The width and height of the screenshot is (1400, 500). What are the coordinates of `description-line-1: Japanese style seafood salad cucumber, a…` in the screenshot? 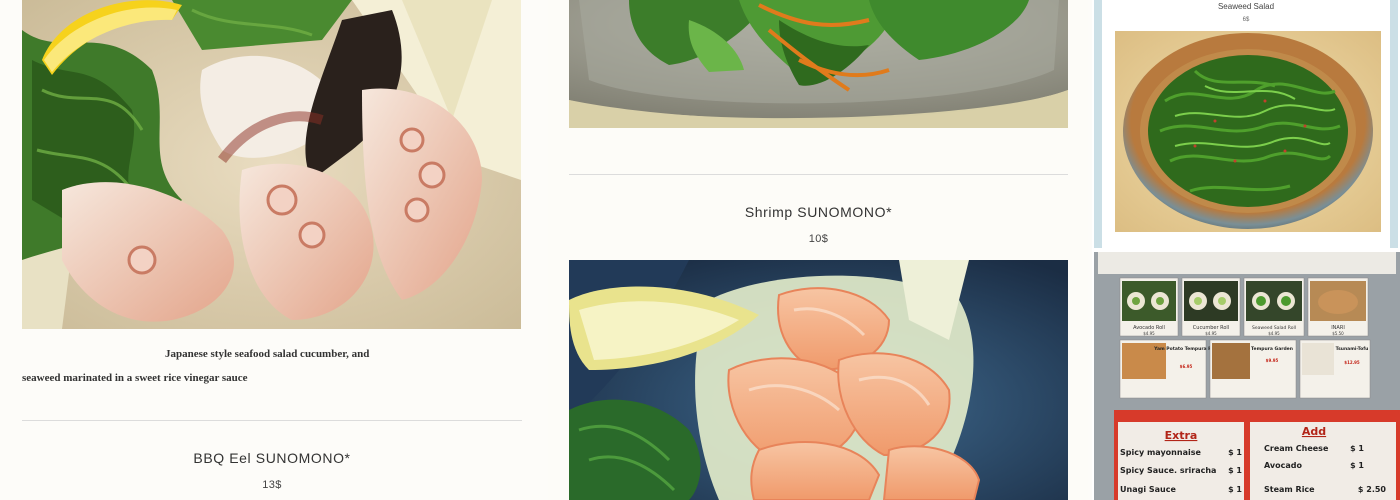 It's located at (267, 354).